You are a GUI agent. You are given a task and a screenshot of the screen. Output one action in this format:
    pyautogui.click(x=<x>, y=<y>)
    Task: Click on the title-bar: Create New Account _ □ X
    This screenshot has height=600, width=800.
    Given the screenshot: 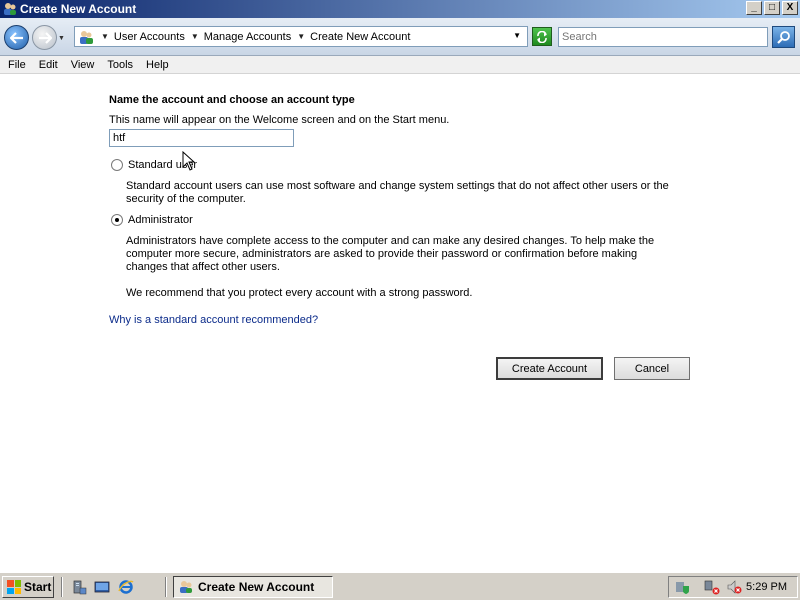 What is the action you would take?
    pyautogui.click(x=400, y=9)
    